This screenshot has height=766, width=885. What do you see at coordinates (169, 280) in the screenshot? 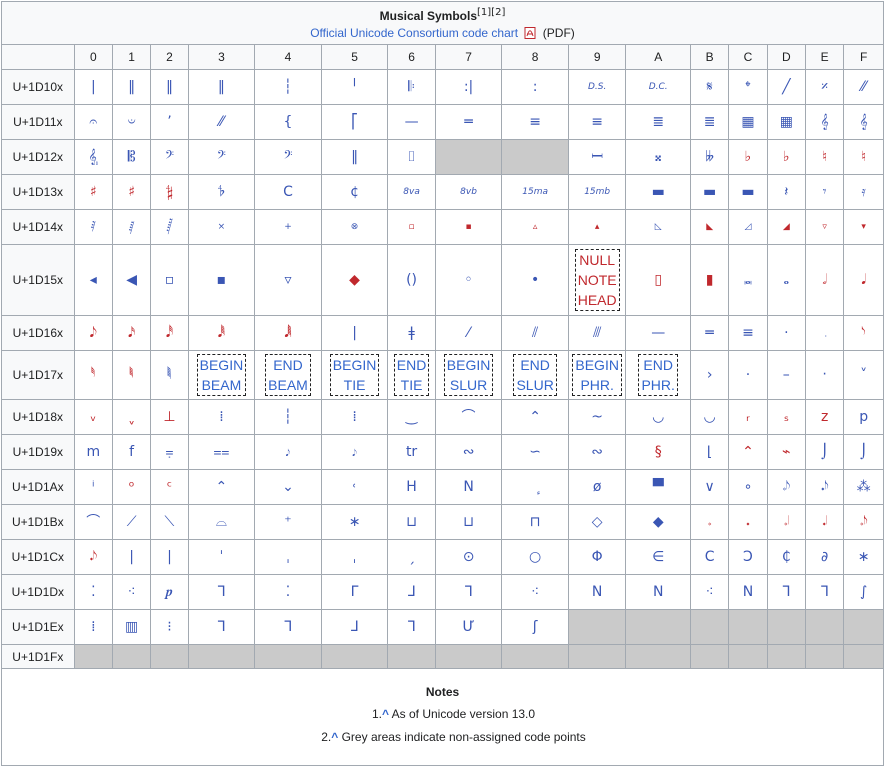
I see `symbol-cell: ▫` at bounding box center [169, 280].